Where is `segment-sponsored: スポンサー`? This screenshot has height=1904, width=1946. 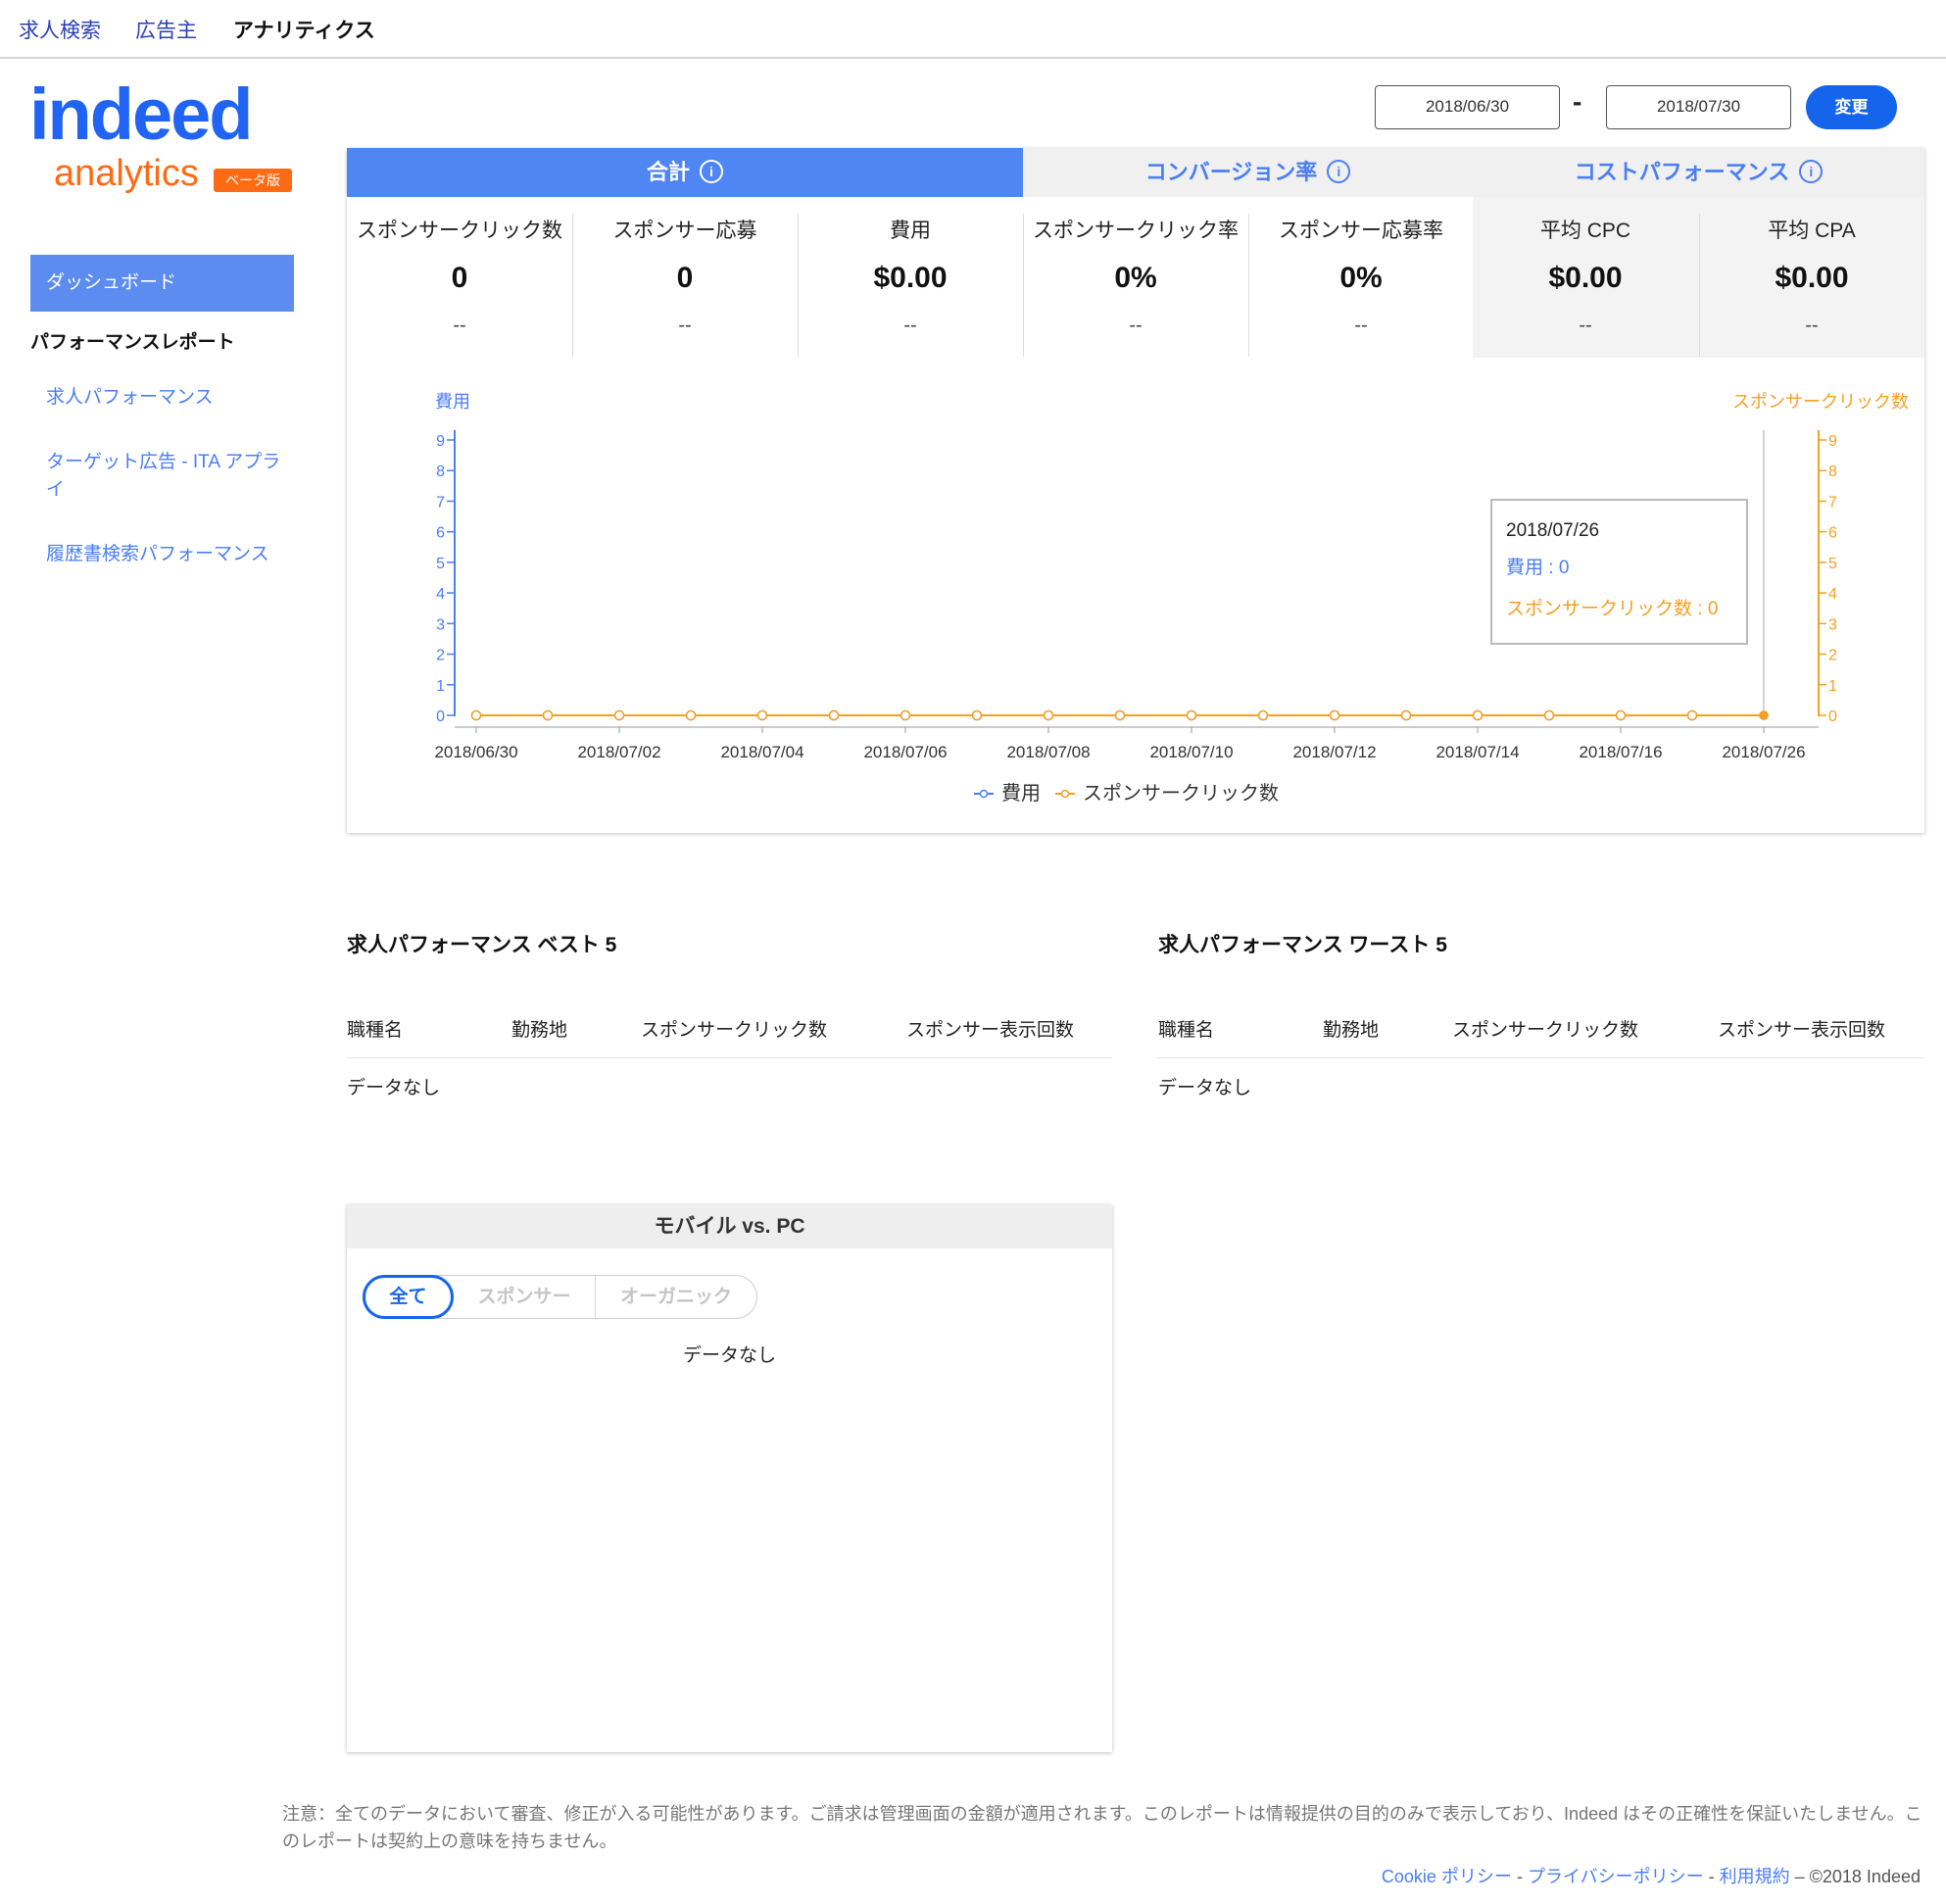 segment-sponsored: スポンサー is located at coordinates (524, 1297).